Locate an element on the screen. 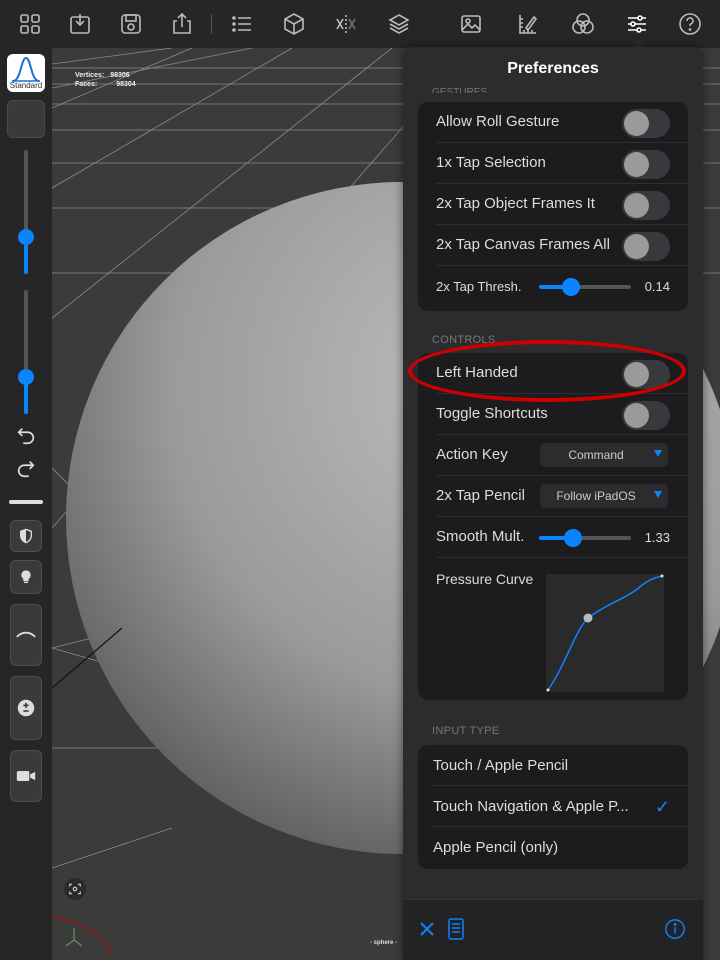  focus-camera-icon is located at coordinates (75, 889).